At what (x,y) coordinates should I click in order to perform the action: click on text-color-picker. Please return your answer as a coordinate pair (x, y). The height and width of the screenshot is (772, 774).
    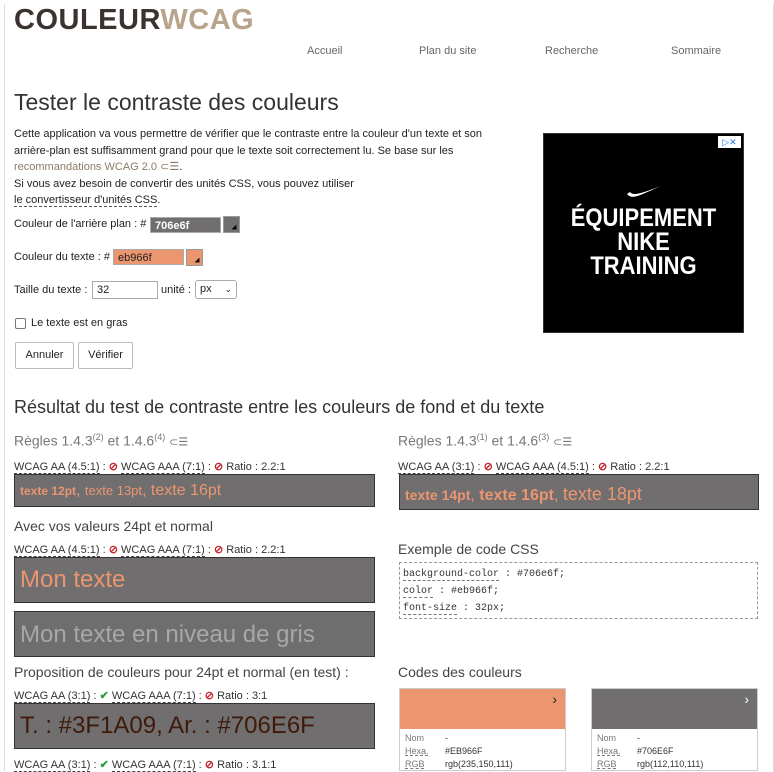
    Looking at the image, I should click on (194, 257).